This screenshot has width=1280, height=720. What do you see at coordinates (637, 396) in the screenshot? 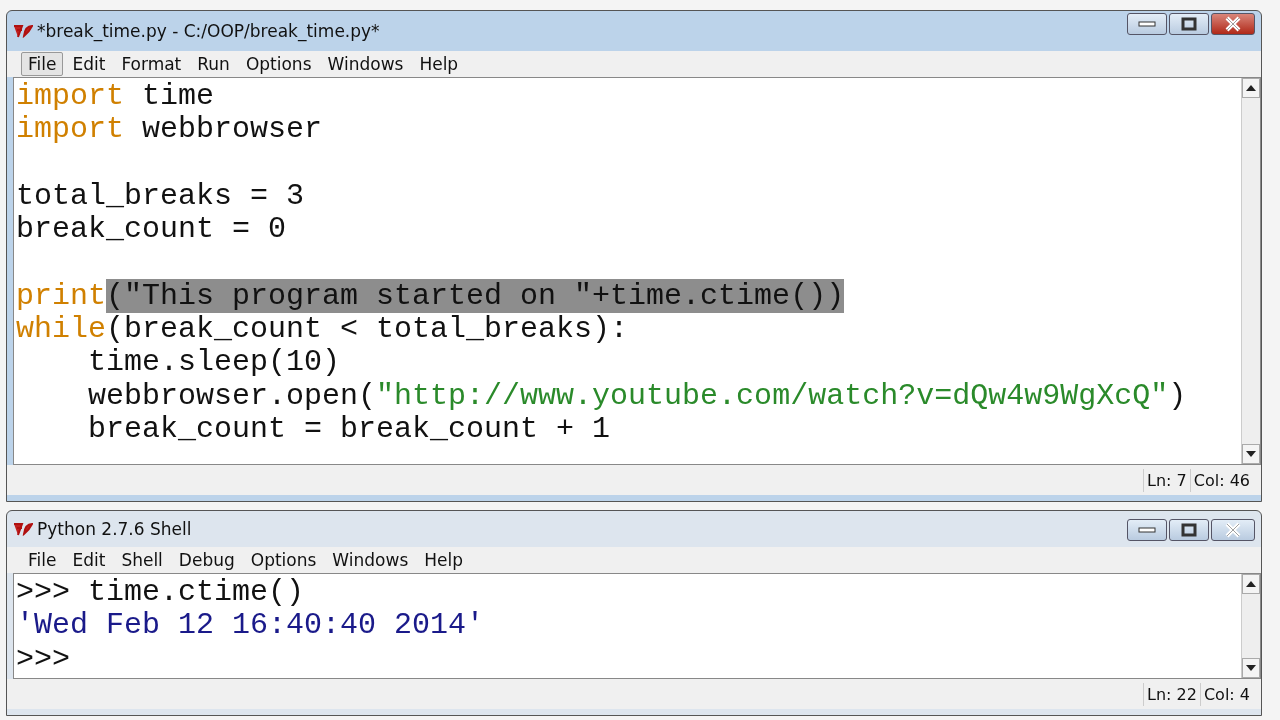
I see `code-line: webbrowser.open("http://www.youtube.com/watch?v=dQw4w9WgXcQ")` at bounding box center [637, 396].